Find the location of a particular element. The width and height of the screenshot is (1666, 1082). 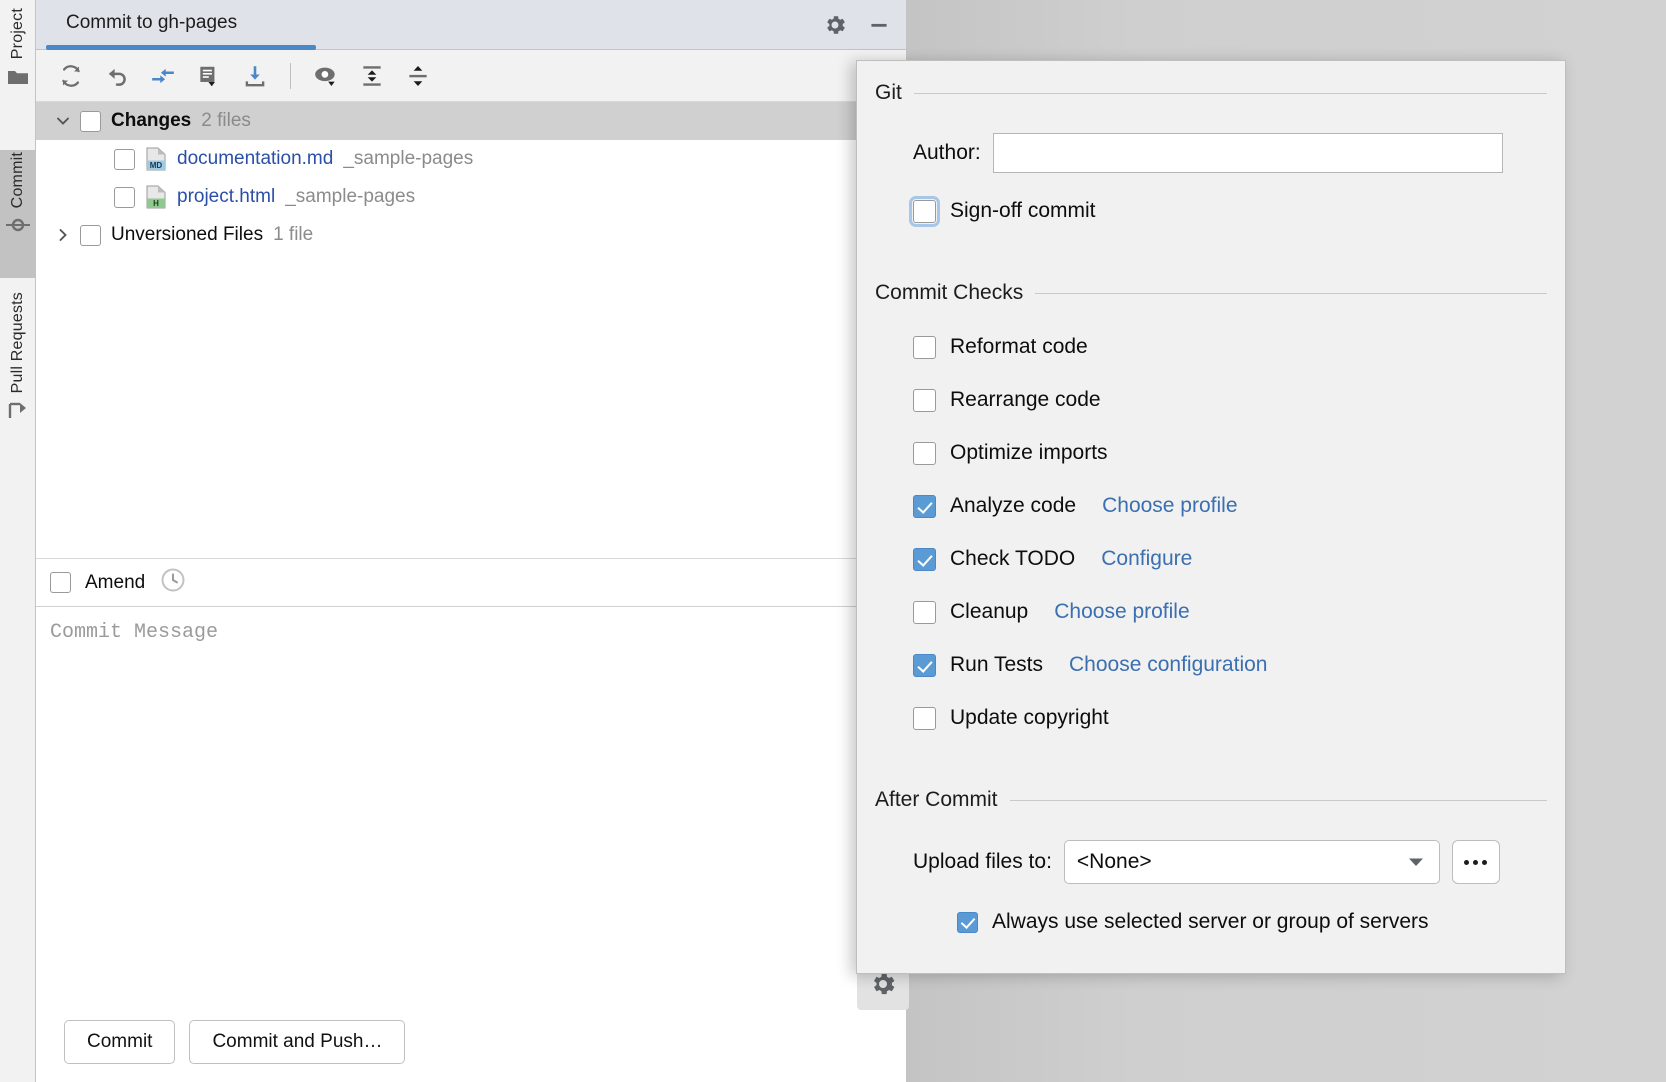

unversioned-group-label: Unversioned Files is located at coordinates (187, 234).